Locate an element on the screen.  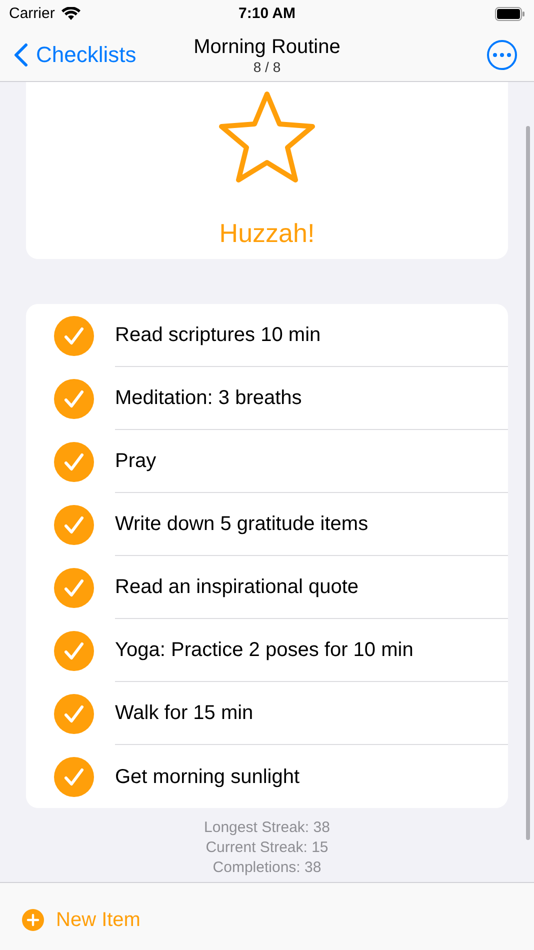
back-button: Checklists is located at coordinates (89, 54).